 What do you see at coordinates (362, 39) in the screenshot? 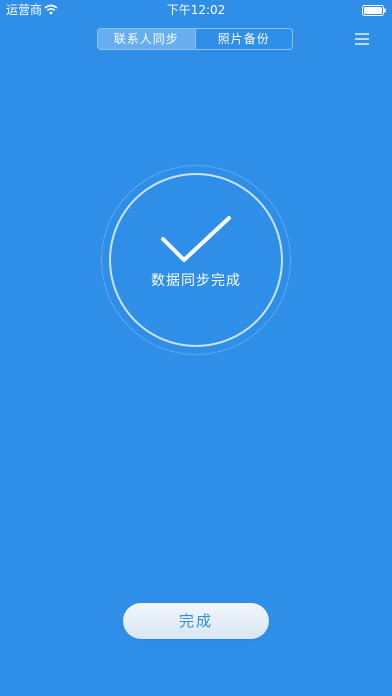
I see `hamburger-menu-icon` at bounding box center [362, 39].